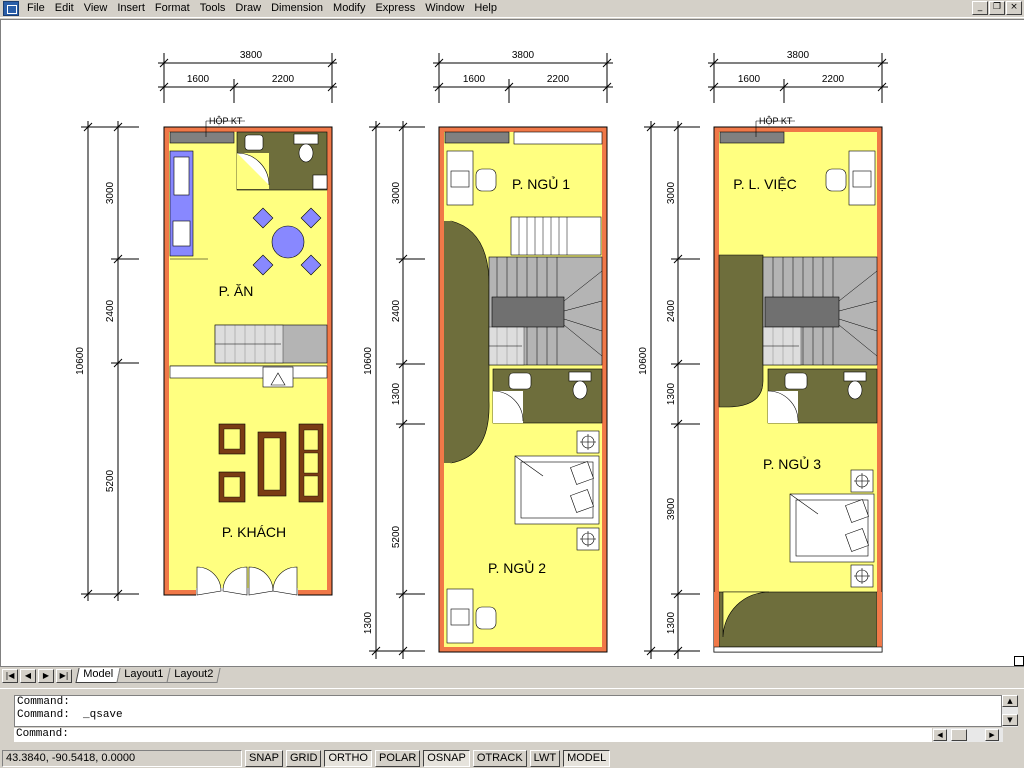 Image resolution: width=1024 pixels, height=768 pixels. Describe the element at coordinates (43, 702) in the screenshot. I see `command-line: Command:` at that location.